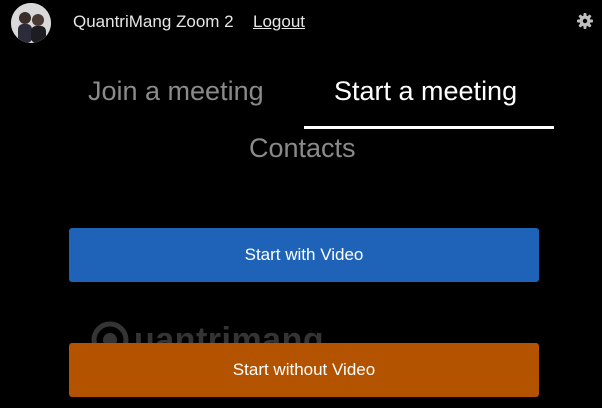 This screenshot has height=408, width=602. What do you see at coordinates (302, 148) in the screenshot?
I see `tab-contacts: Contacts` at bounding box center [302, 148].